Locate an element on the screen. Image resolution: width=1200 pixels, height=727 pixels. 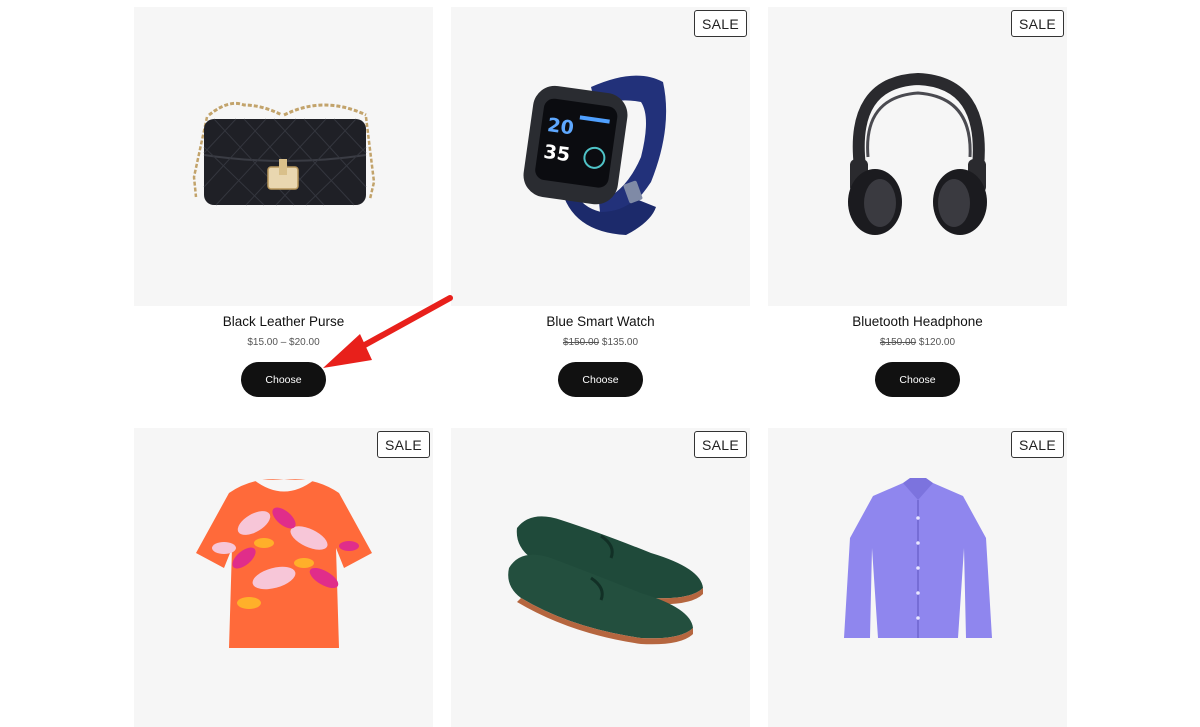
new-price: $120.00 is located at coordinates (937, 342).